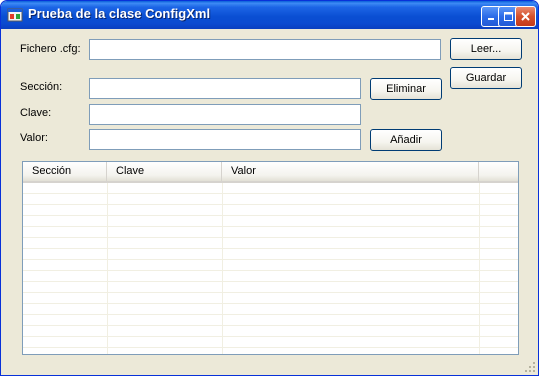 This screenshot has height=376, width=539. What do you see at coordinates (406, 140) in the screenshot?
I see `anadir-button: Añadir` at bounding box center [406, 140].